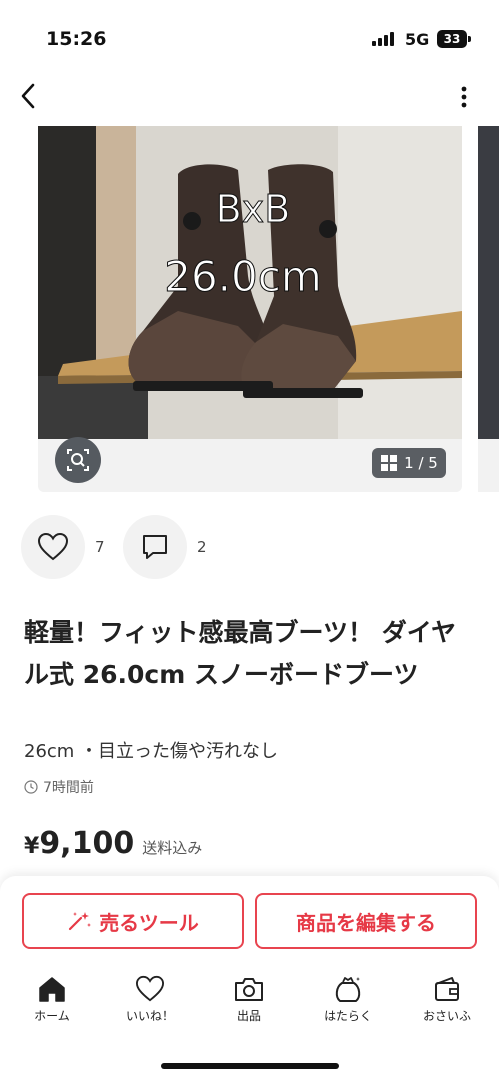  I want to click on magic-wand-icon, so click(80, 921).